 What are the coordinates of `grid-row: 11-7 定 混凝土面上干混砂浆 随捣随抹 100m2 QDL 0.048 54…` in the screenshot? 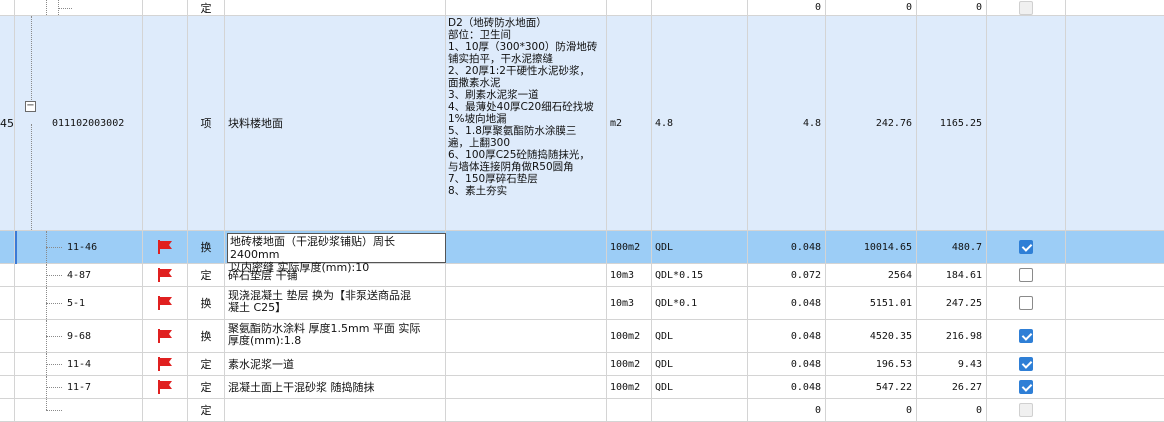 It's located at (582, 387).